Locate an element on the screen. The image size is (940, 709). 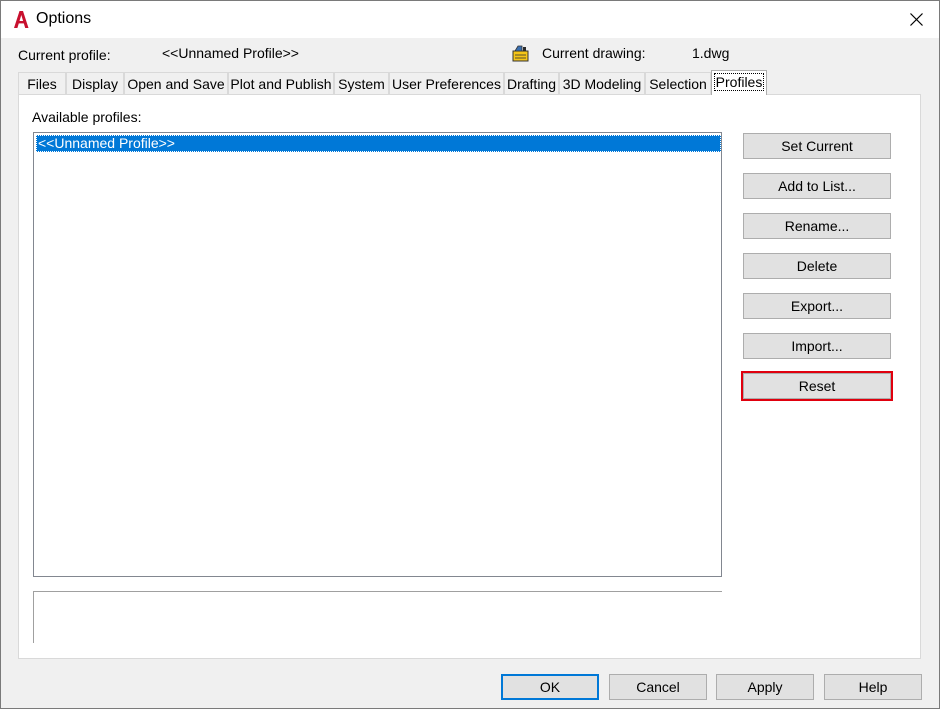
tab-files: Files is located at coordinates (42, 83).